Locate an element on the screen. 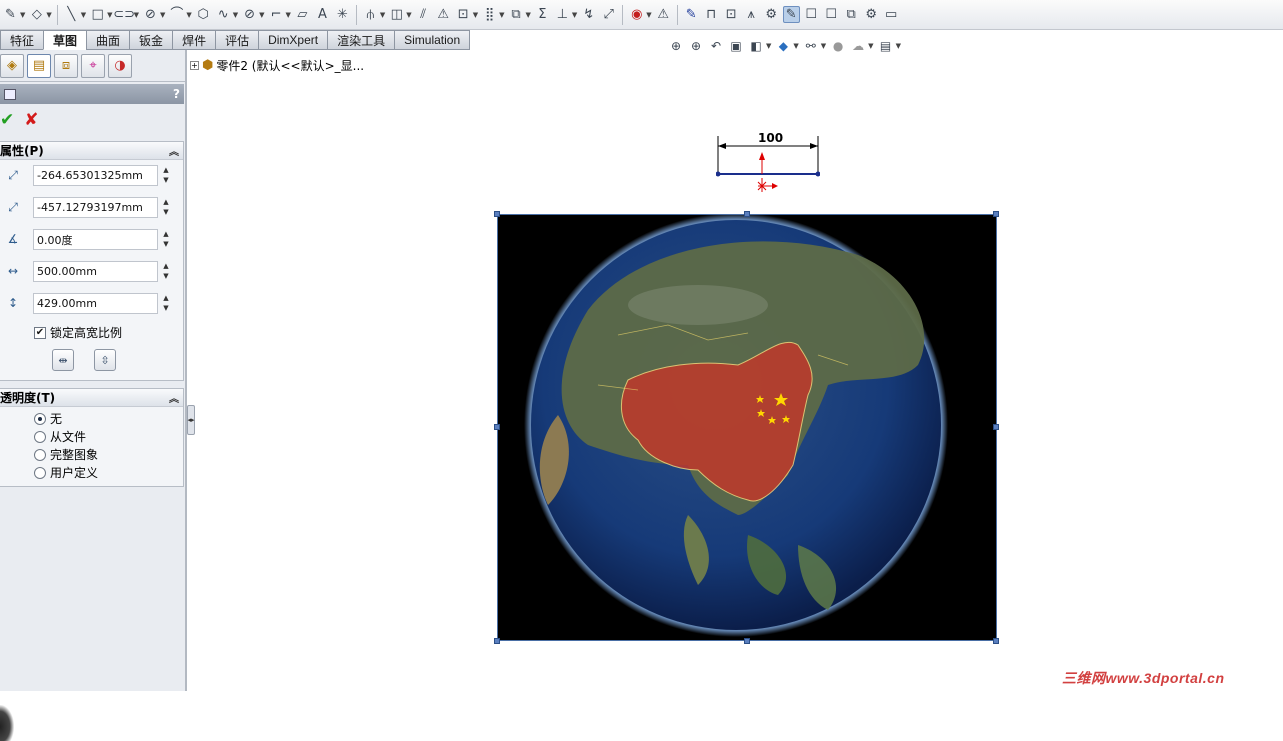 The height and width of the screenshot is (741, 1283). offset-icon: ⫽ is located at coordinates (423, 14).